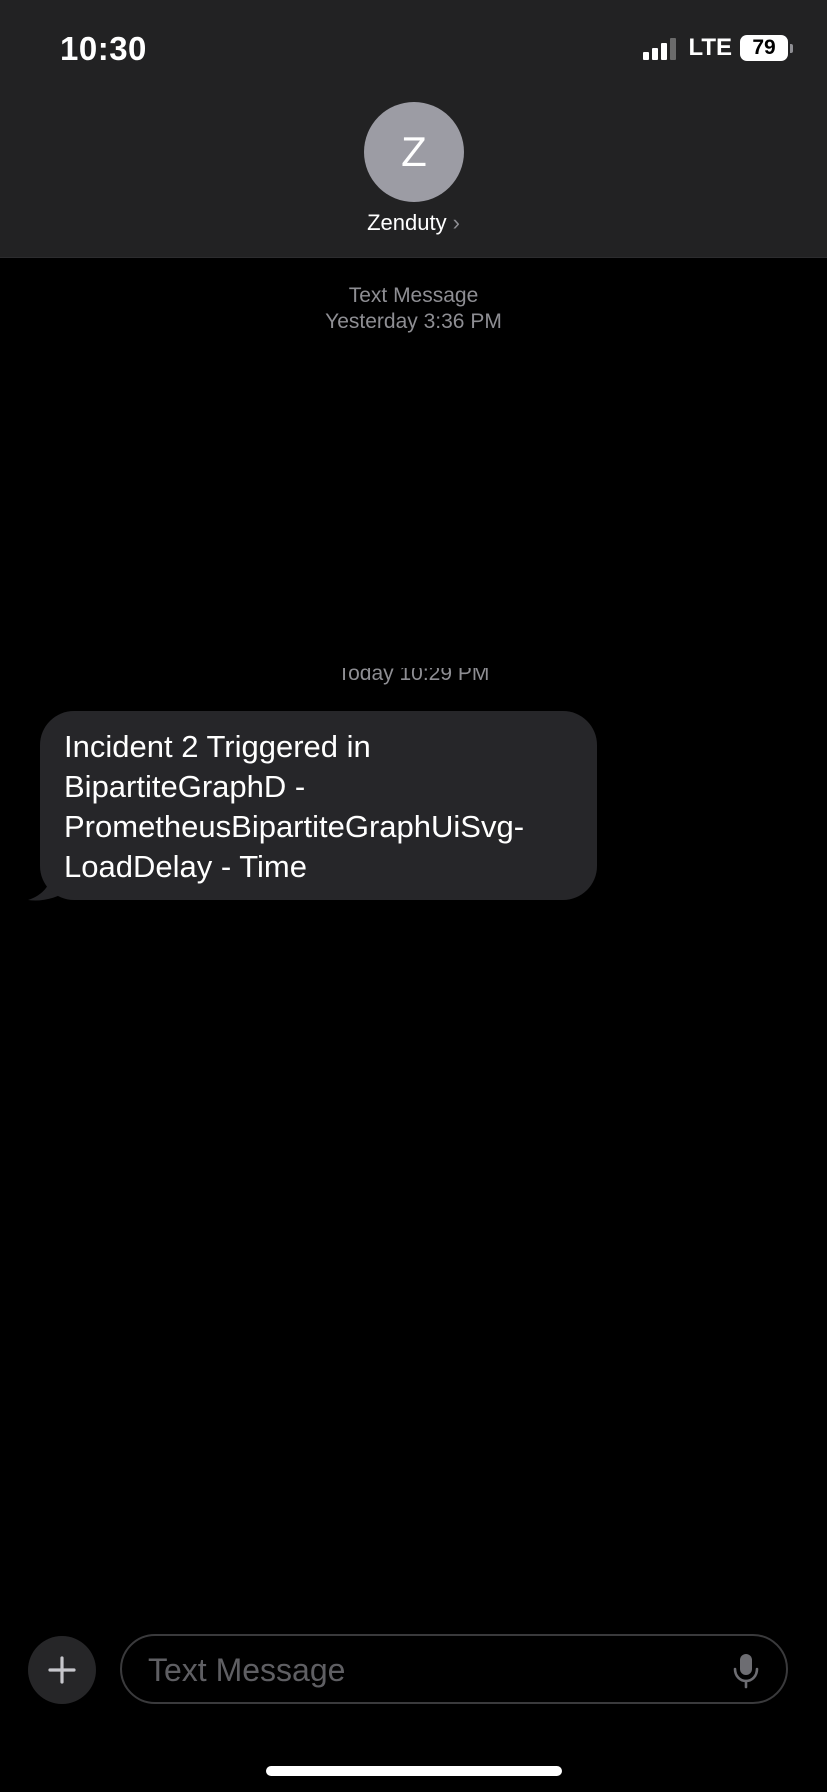  What do you see at coordinates (413, 295) in the screenshot?
I see `service-label: Text Message` at bounding box center [413, 295].